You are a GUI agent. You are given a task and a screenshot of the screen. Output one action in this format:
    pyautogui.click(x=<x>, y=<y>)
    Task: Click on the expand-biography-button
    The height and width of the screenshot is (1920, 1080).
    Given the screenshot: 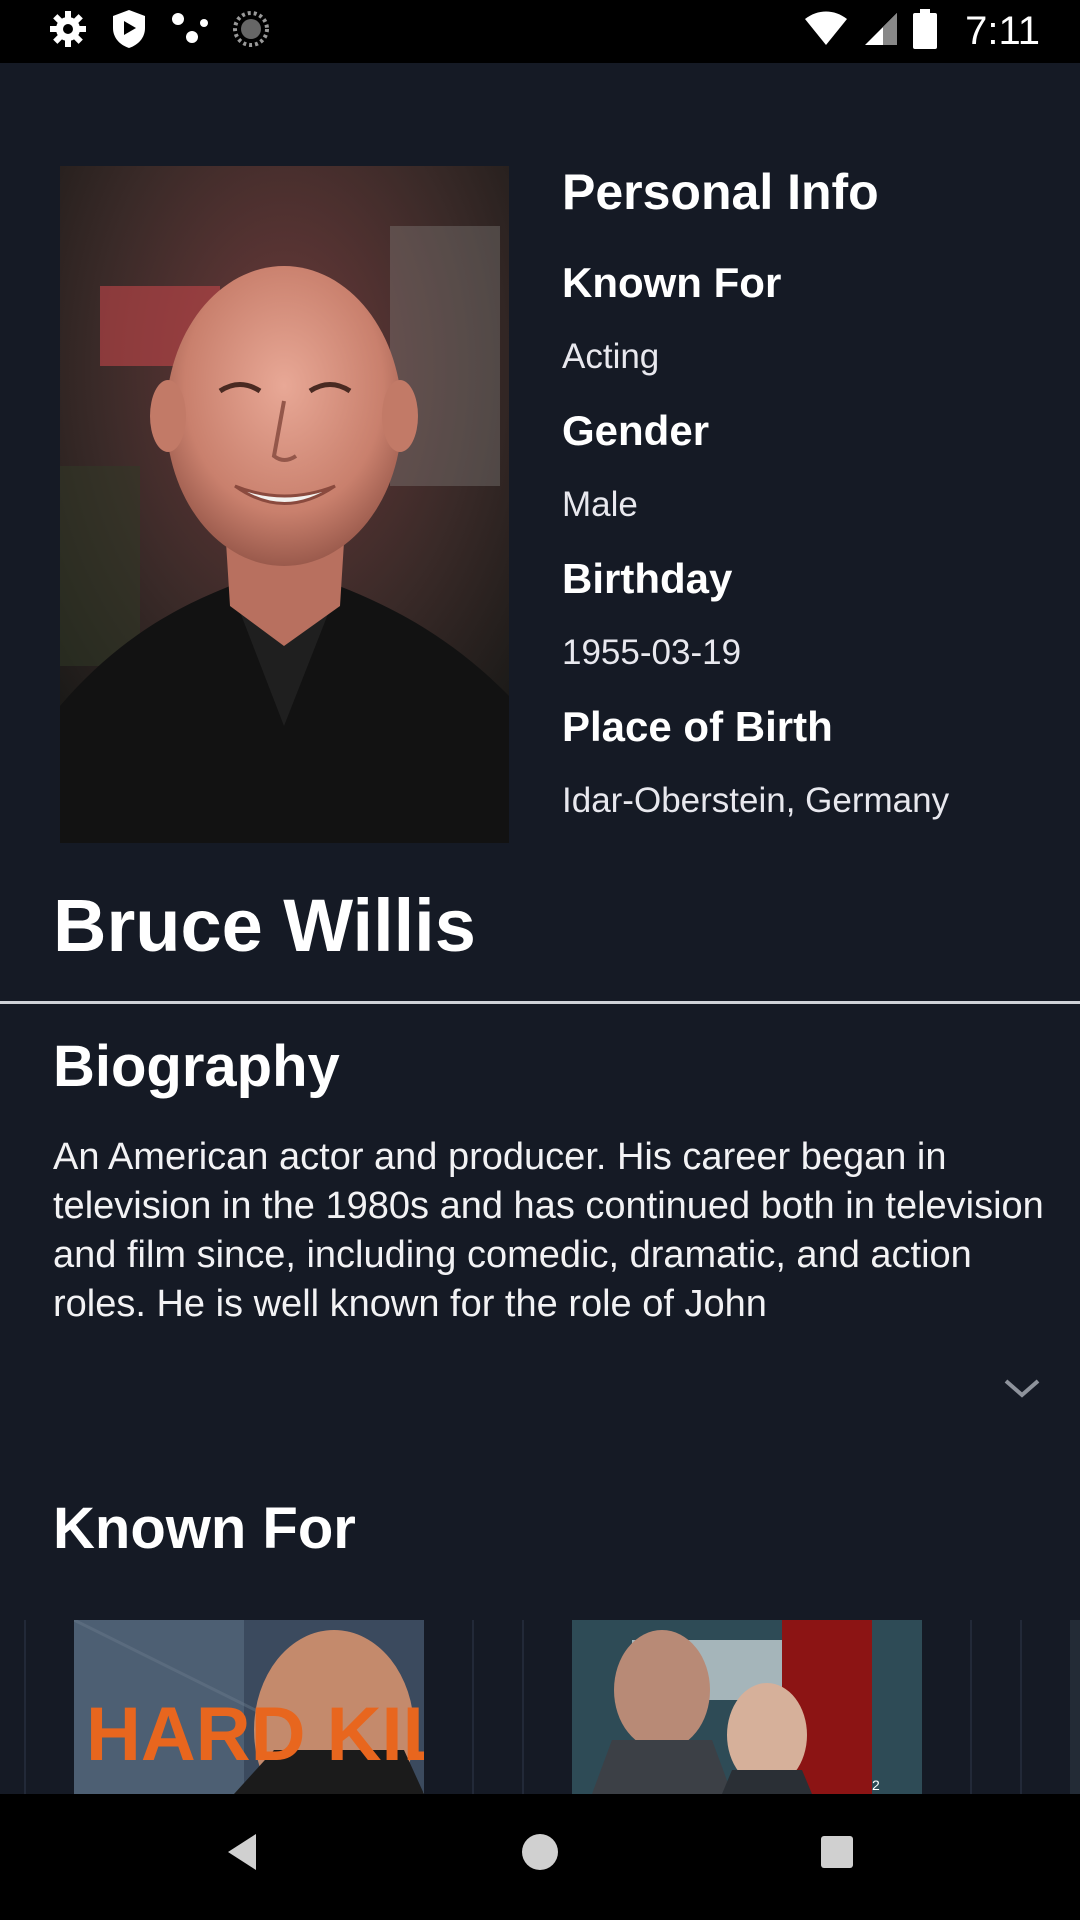 What is the action you would take?
    pyautogui.click(x=1022, y=1388)
    